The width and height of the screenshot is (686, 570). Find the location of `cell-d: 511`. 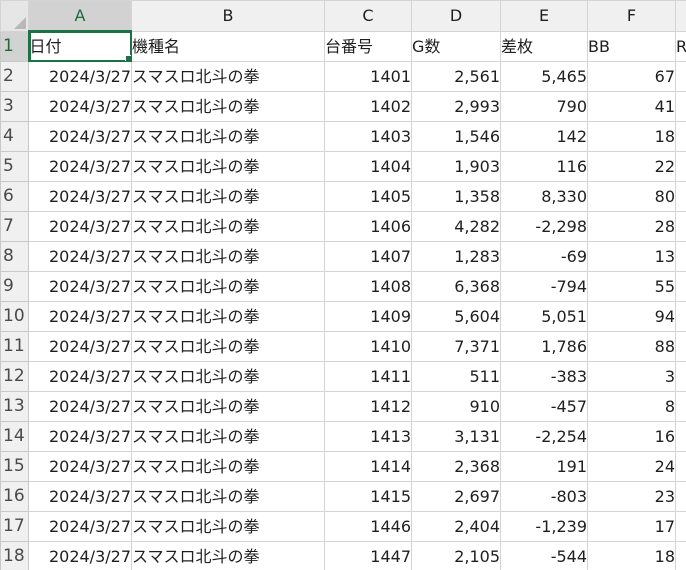

cell-d: 511 is located at coordinates (456, 376).